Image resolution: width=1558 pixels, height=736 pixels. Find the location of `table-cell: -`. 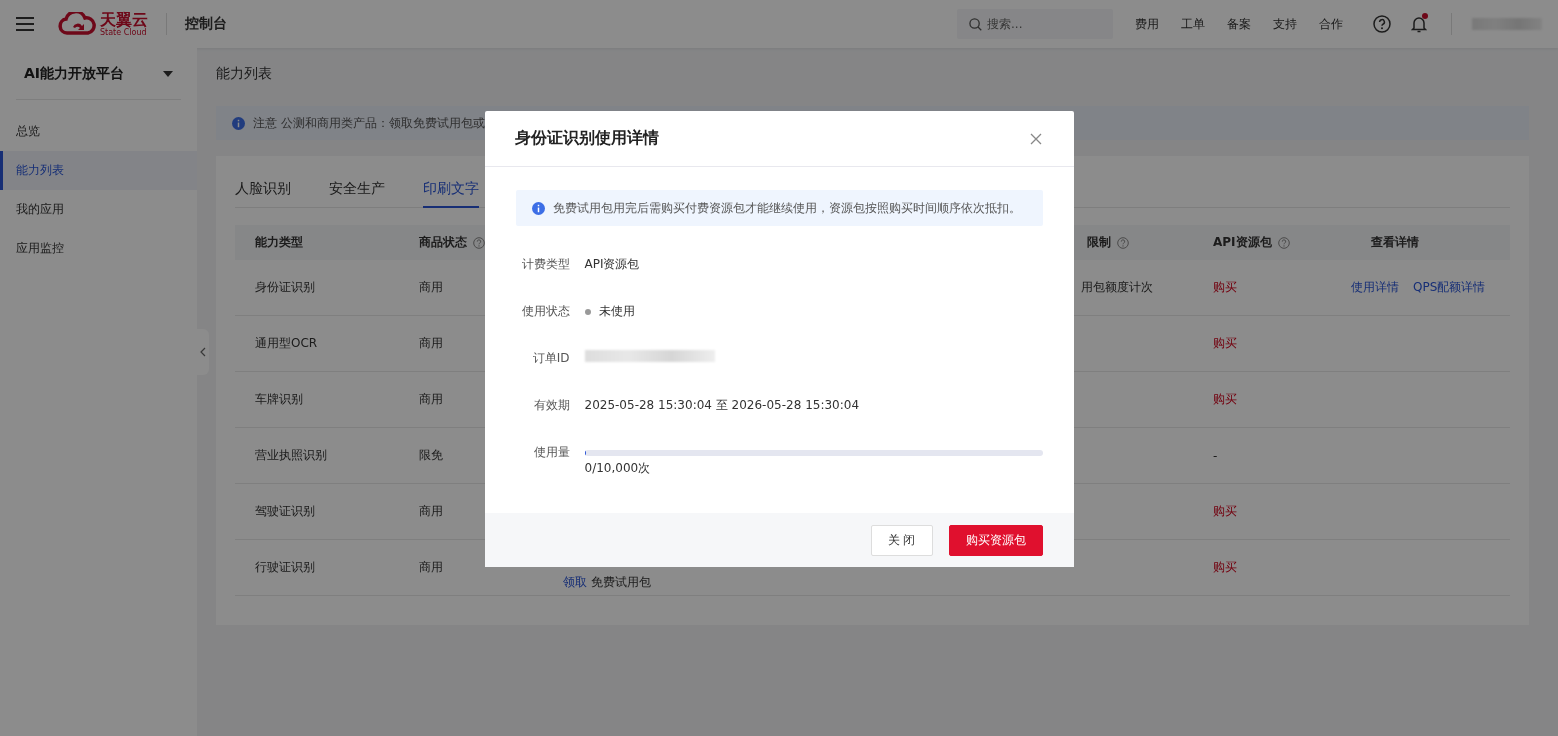

table-cell: - is located at coordinates (1215, 455).